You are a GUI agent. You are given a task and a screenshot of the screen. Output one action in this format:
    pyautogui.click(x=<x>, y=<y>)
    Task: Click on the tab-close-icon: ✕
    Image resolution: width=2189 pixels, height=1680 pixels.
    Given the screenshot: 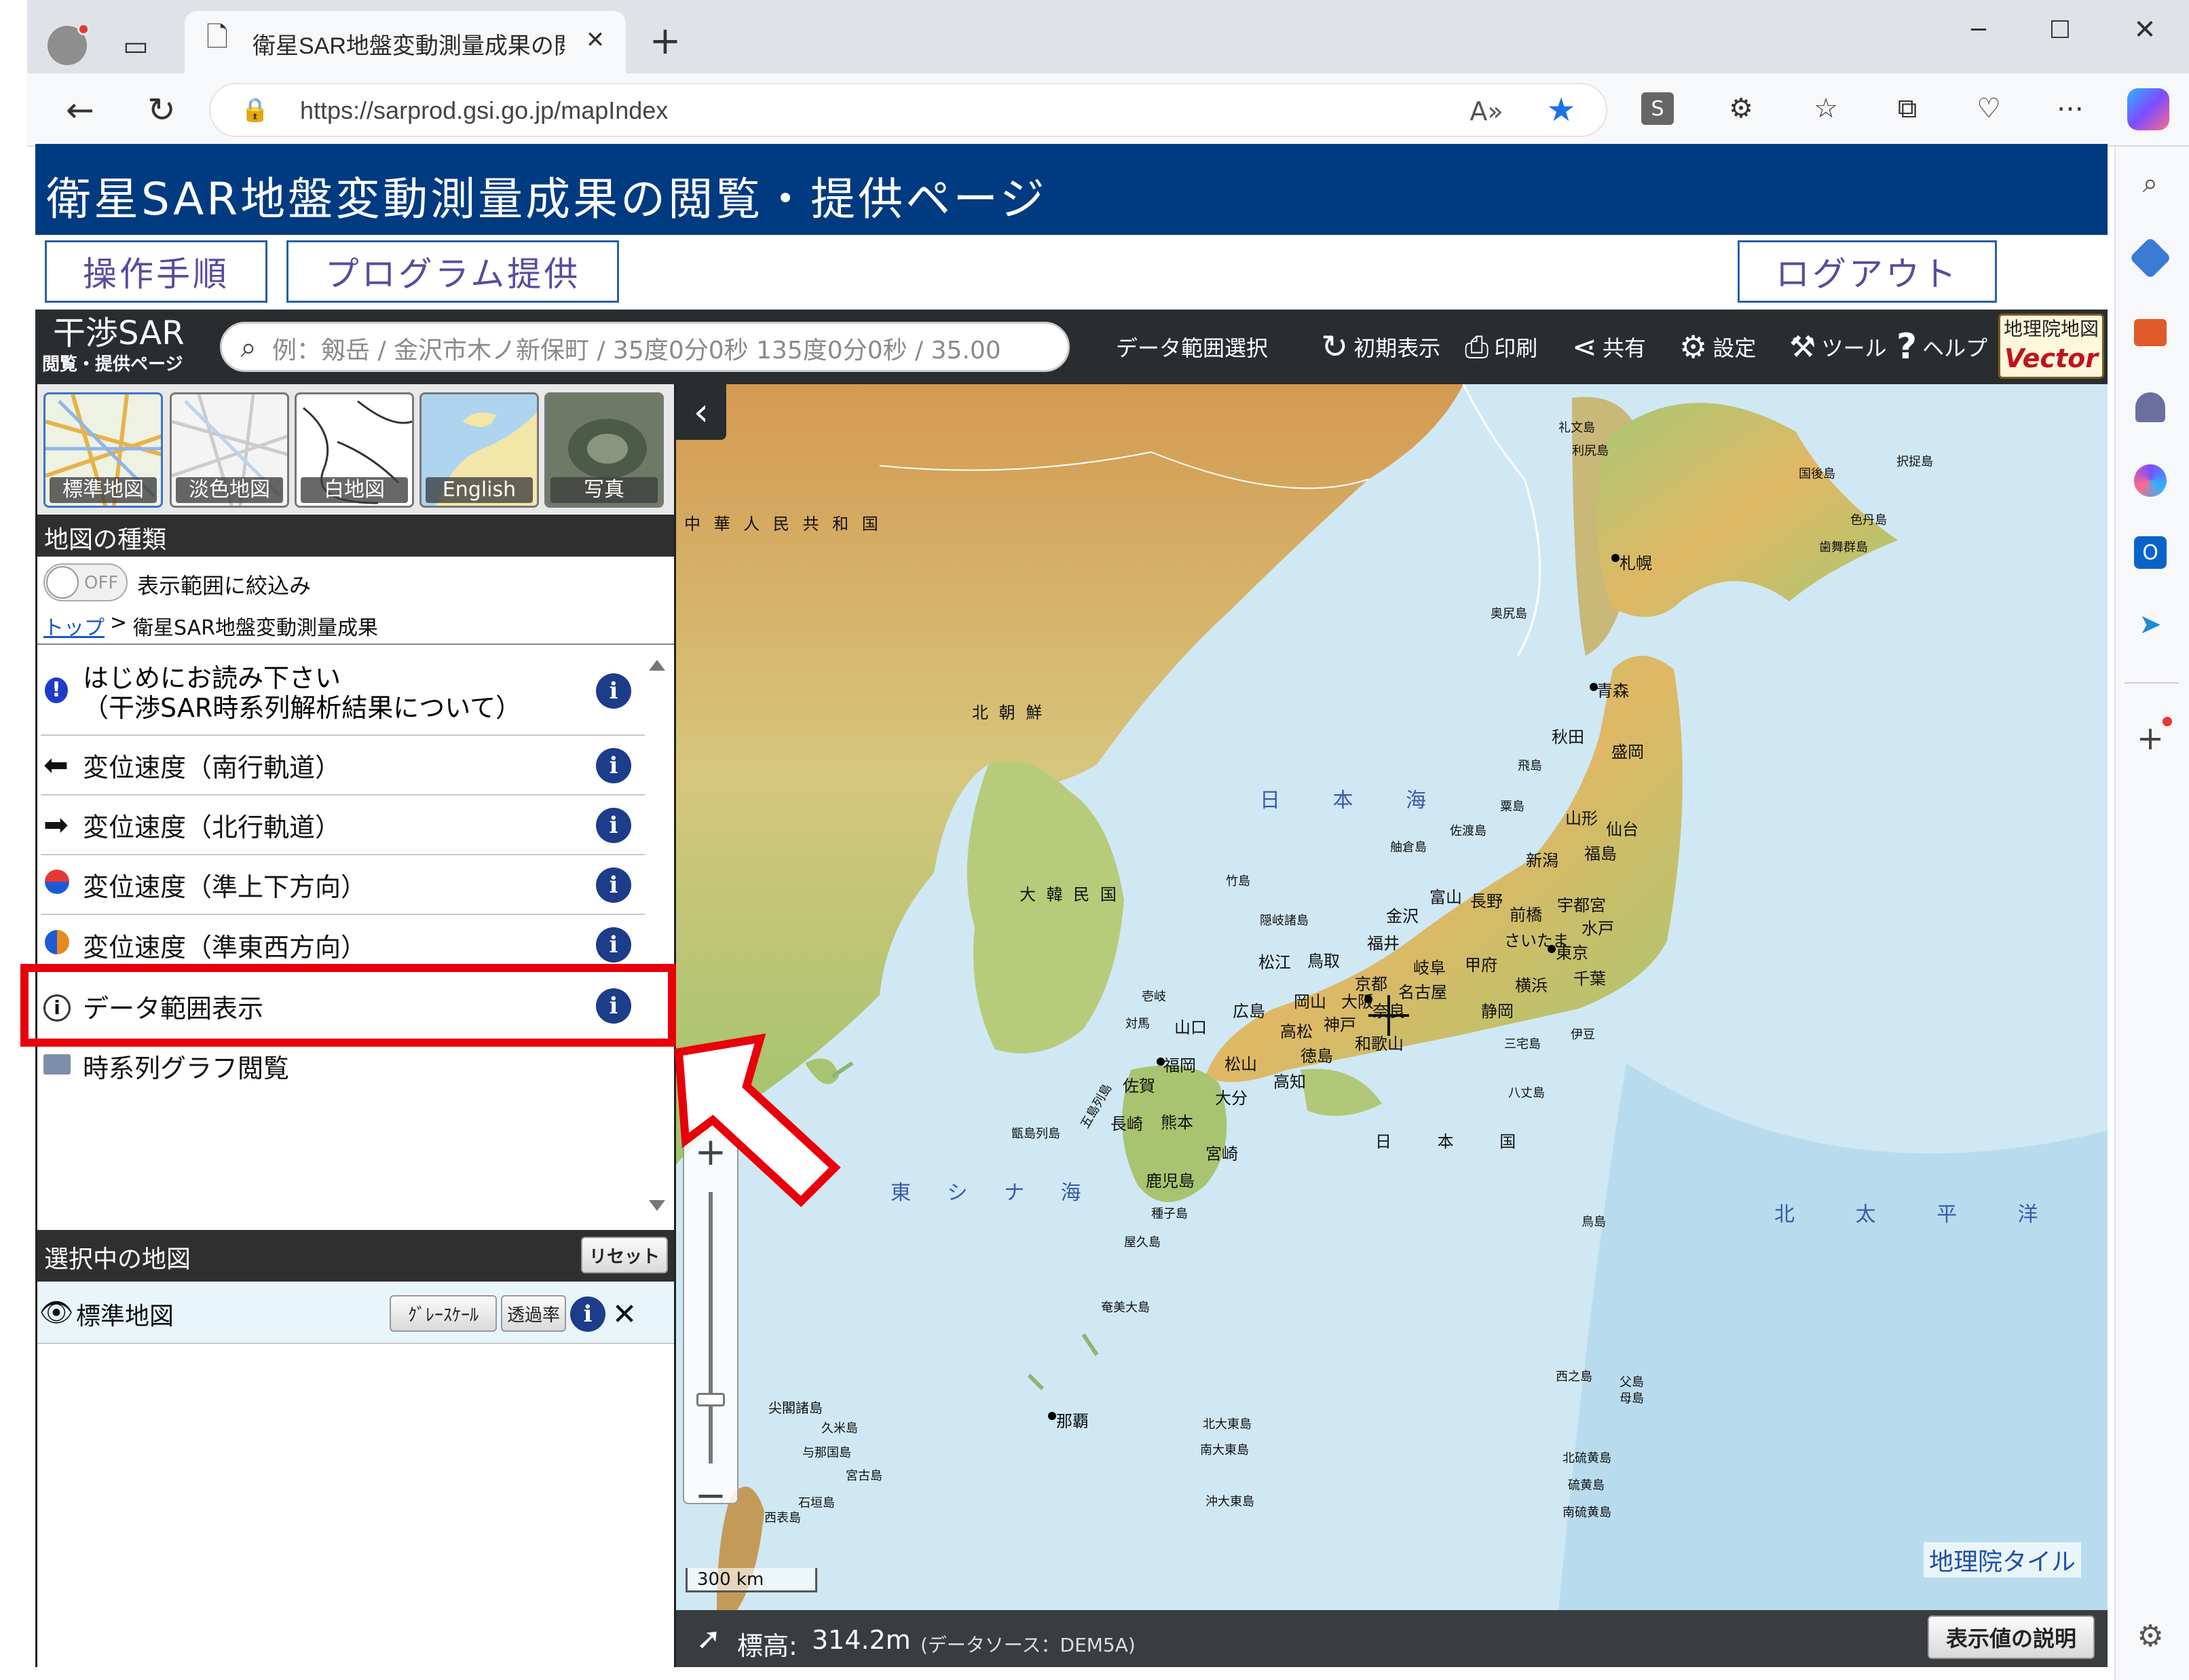 What is the action you would take?
    pyautogui.click(x=595, y=40)
    